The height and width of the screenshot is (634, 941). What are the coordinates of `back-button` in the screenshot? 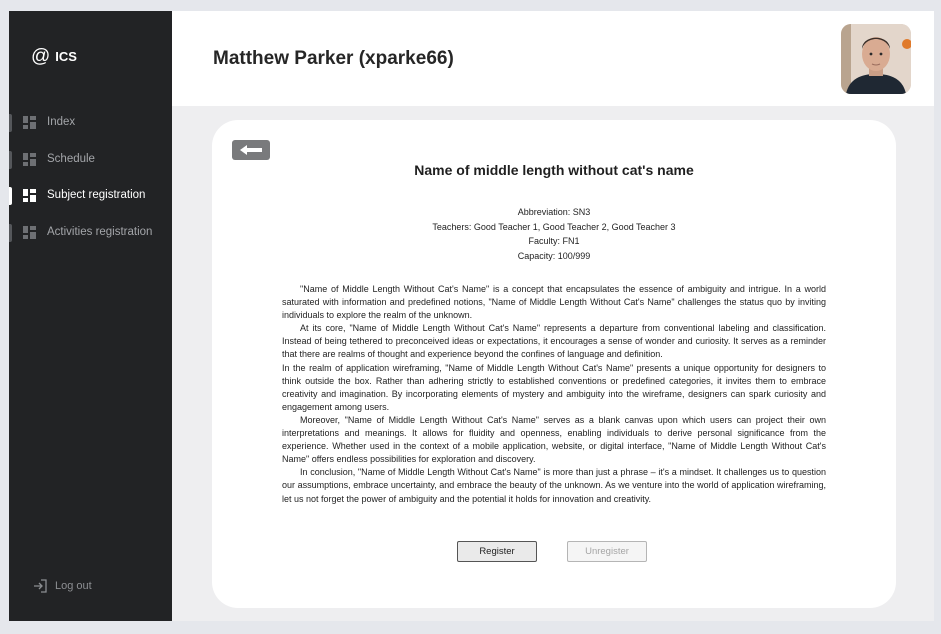 It's located at (251, 150).